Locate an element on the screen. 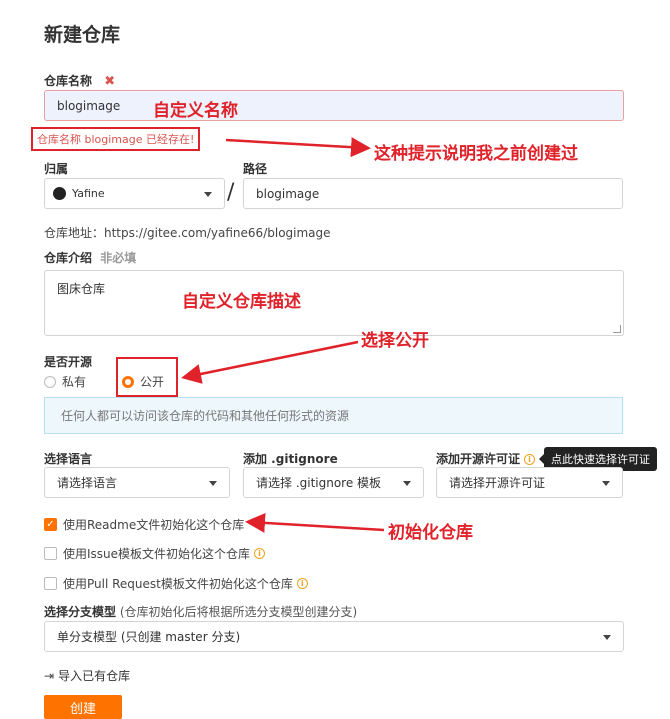 The height and width of the screenshot is (719, 670). description-label-text: 仓库介绍 is located at coordinates (68, 258).